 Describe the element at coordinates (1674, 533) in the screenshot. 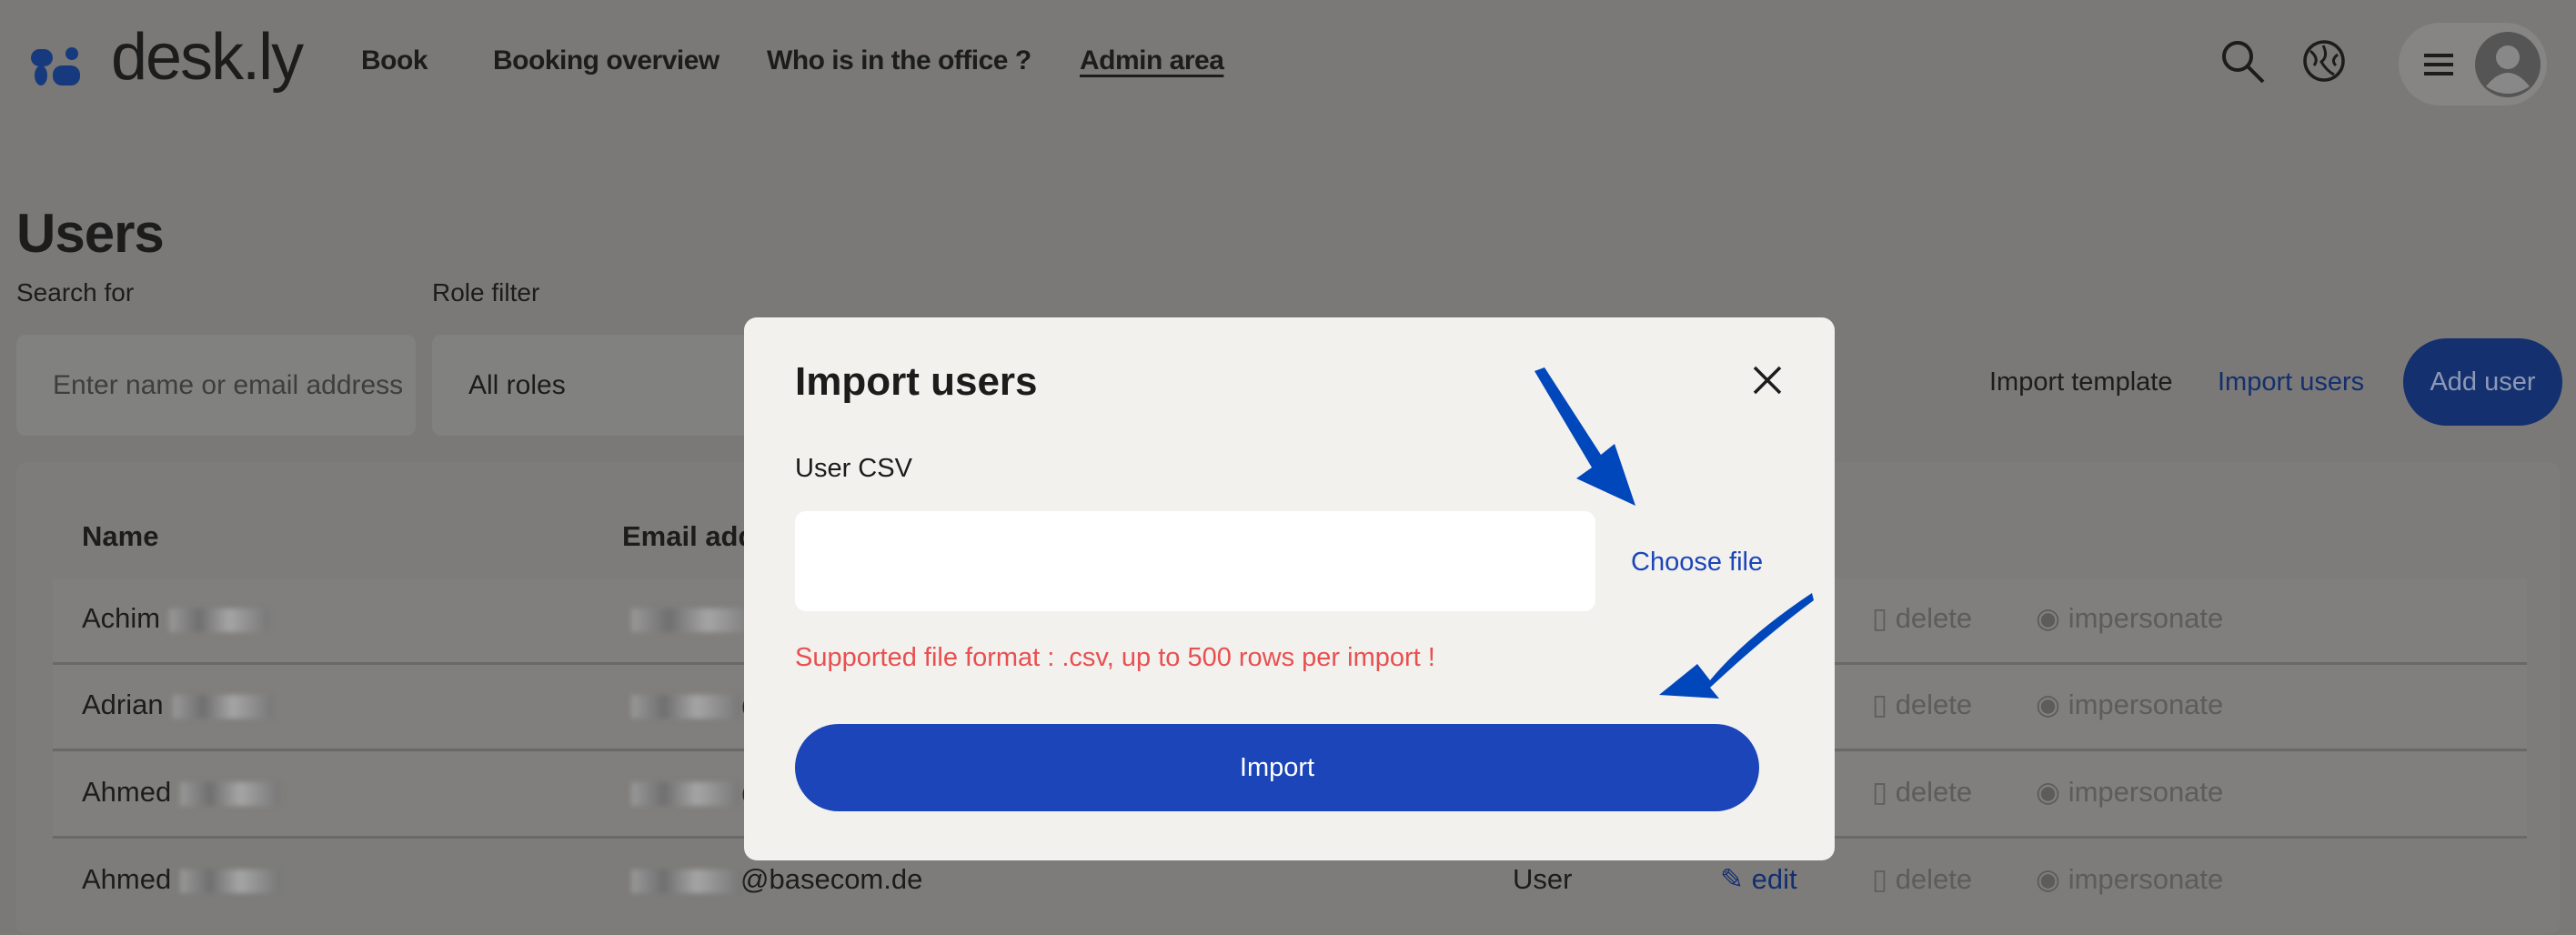

I see `annotation-arrows` at that location.